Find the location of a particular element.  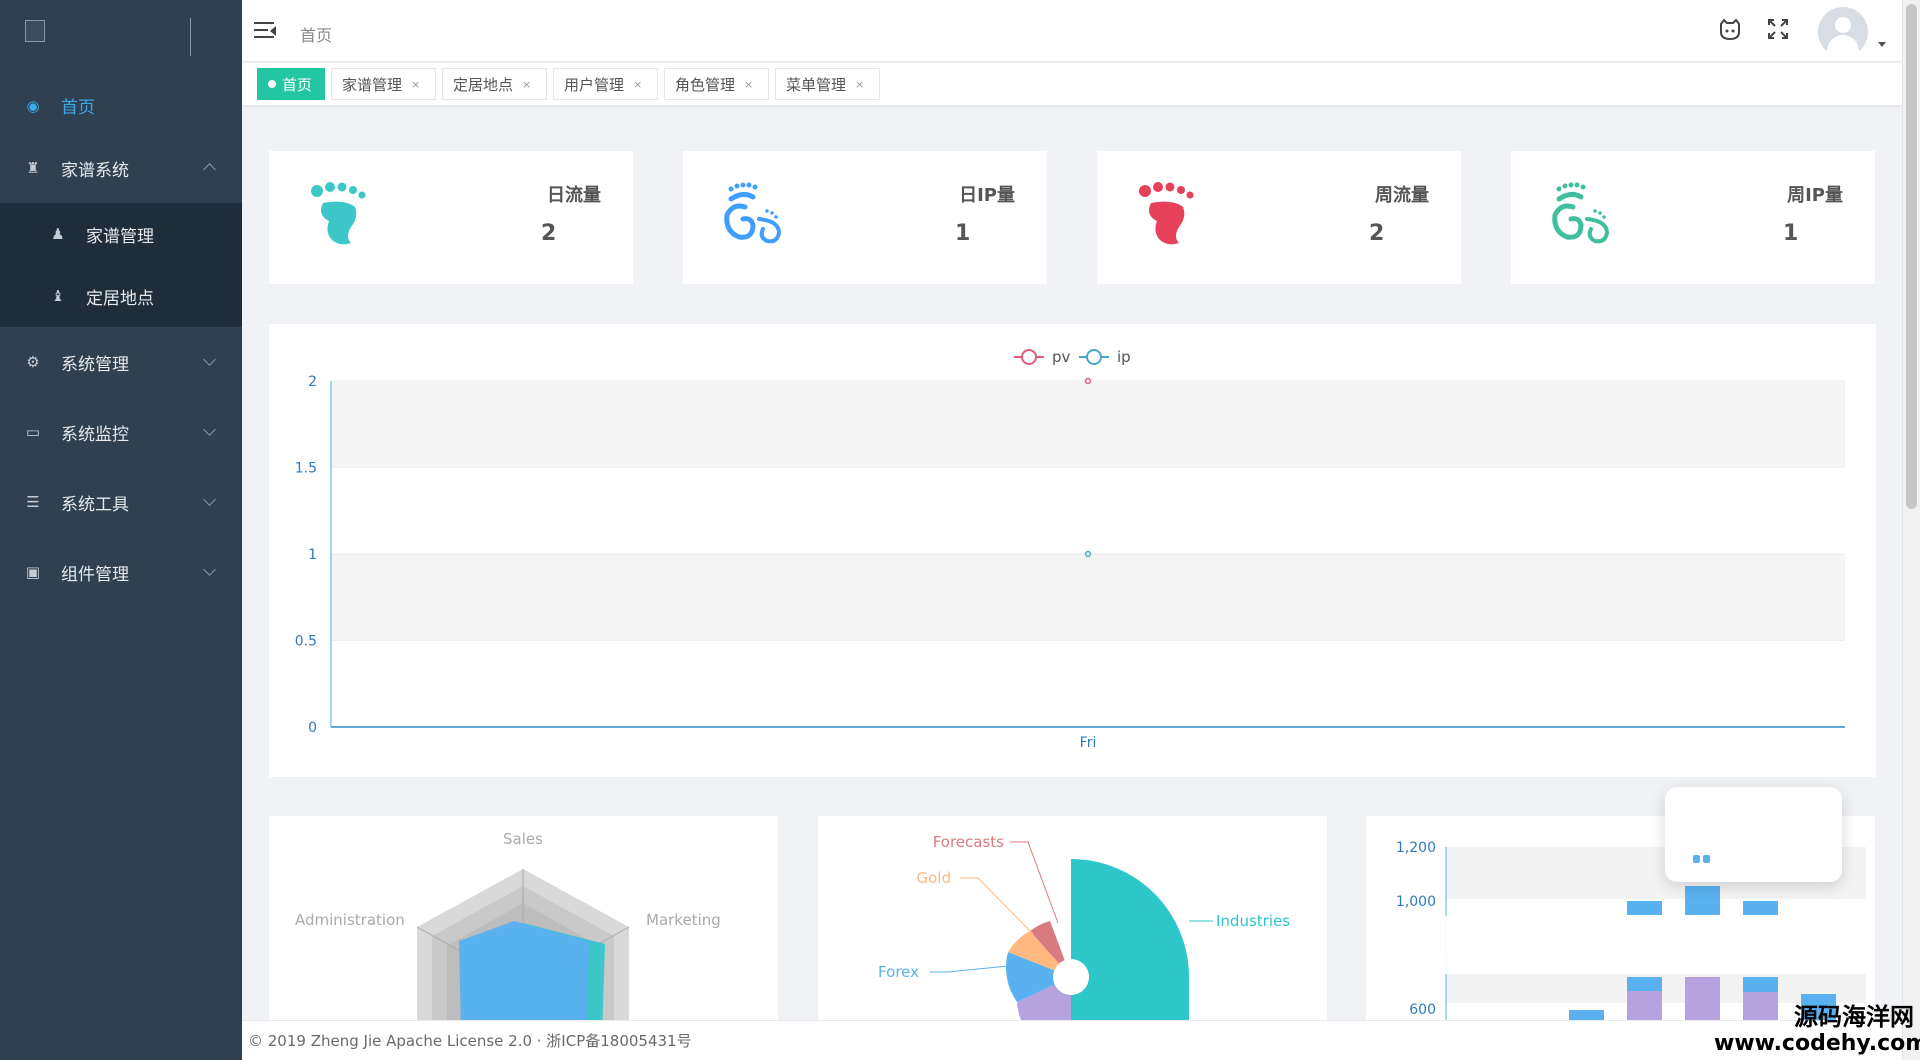

tab-label: 用户管理 is located at coordinates (594, 84).